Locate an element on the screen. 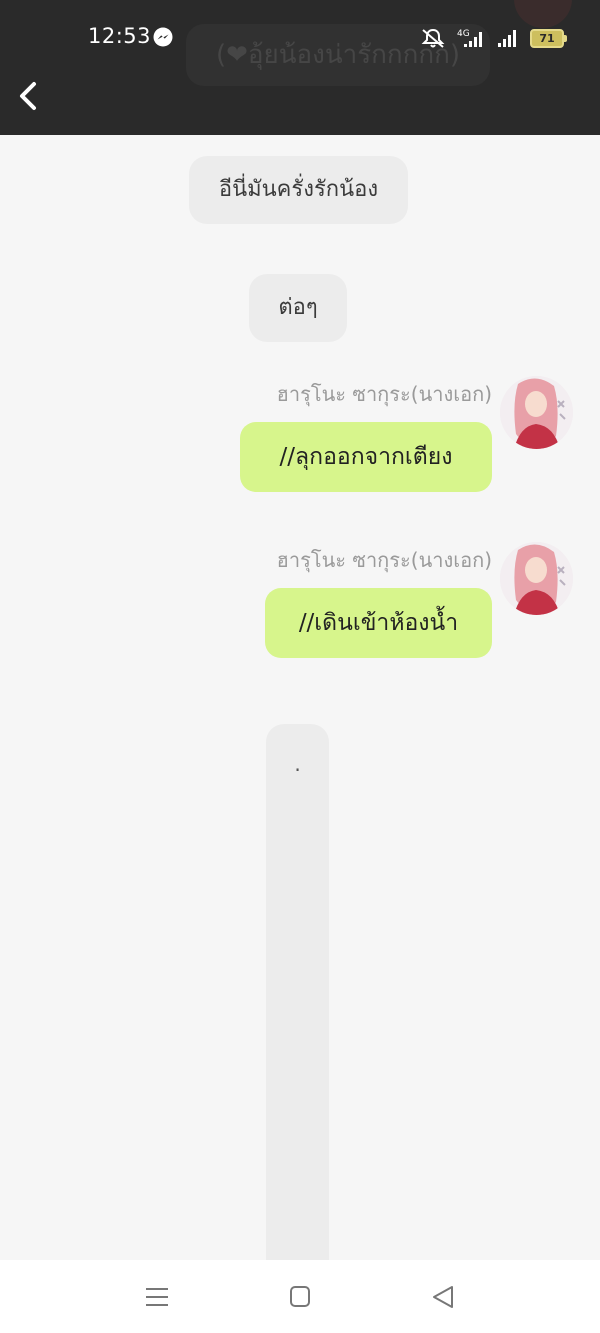 The width and height of the screenshot is (600, 1333). battery-level: 71 is located at coordinates (547, 38).